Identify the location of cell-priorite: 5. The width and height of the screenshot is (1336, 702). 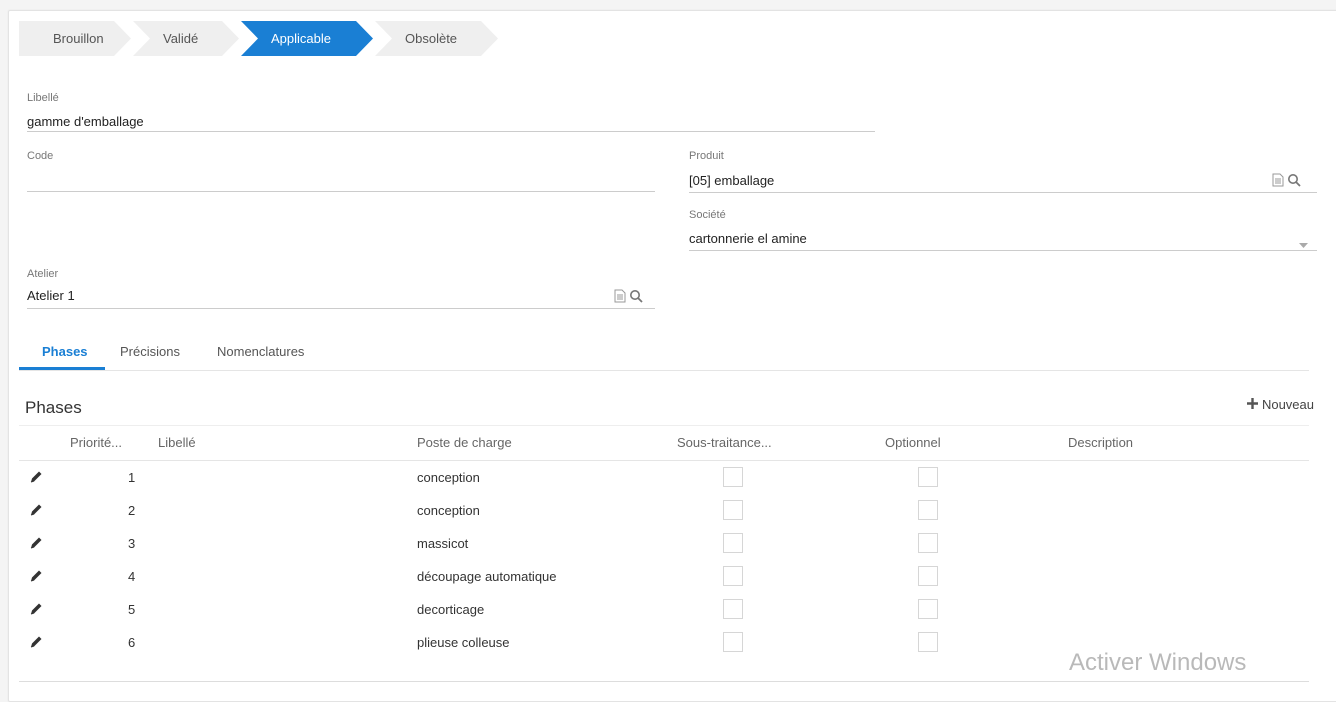
(132, 609).